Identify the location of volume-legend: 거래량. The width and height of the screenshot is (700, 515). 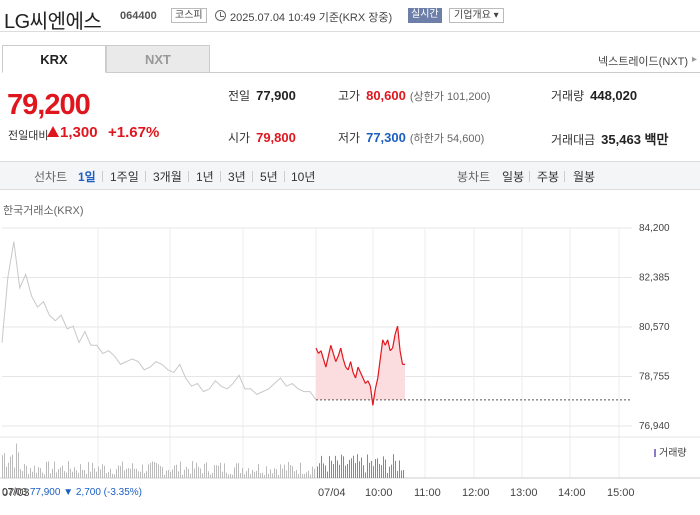
(670, 451).